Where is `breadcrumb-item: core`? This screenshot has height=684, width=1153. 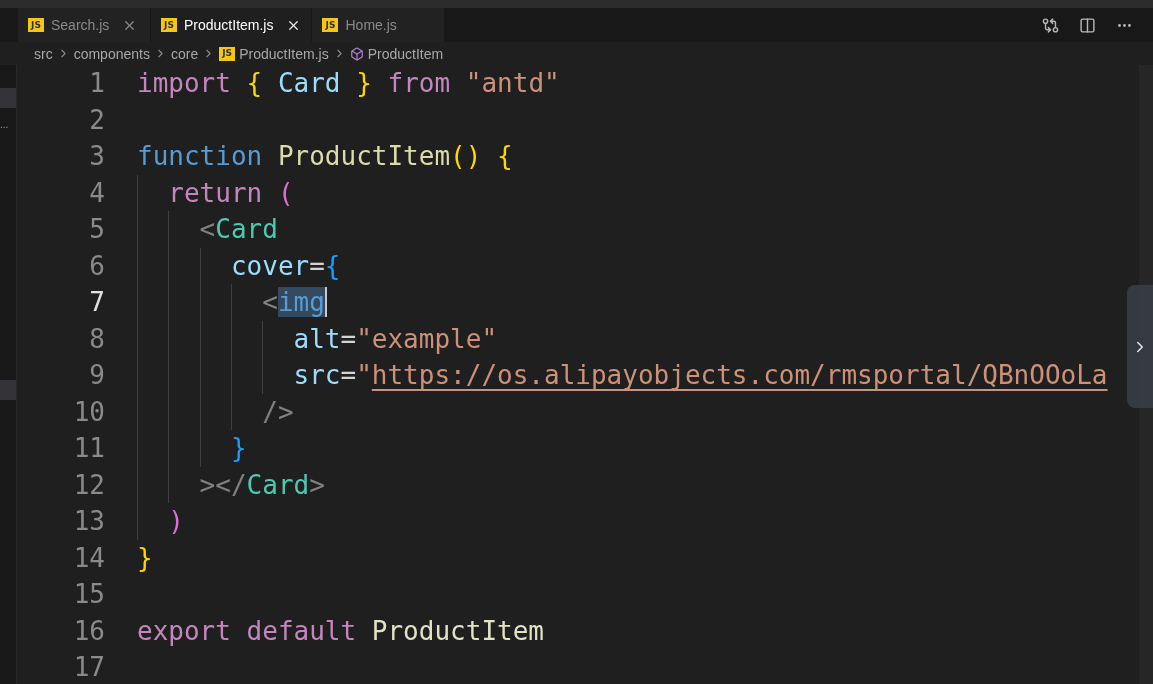
breadcrumb-item: core is located at coordinates (184, 53).